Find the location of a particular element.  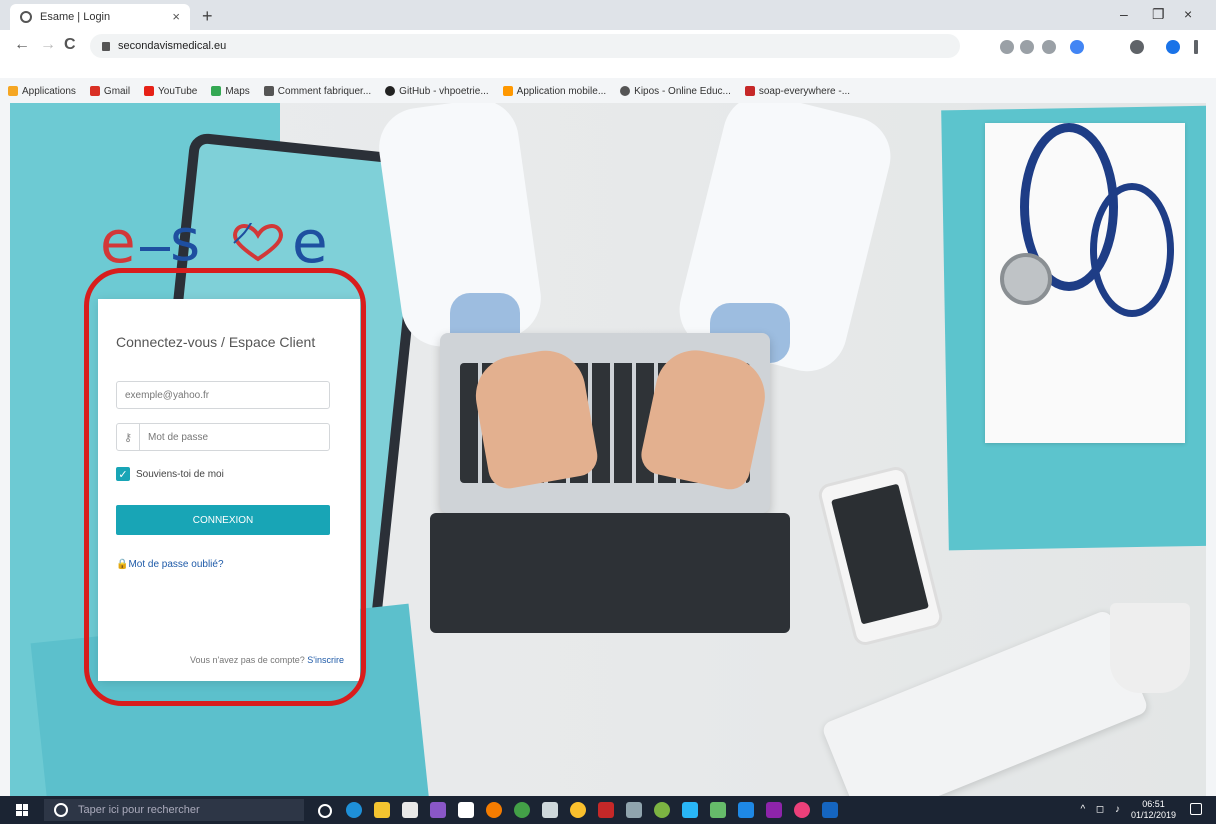

star-icon is located at coordinates (1049, 47).